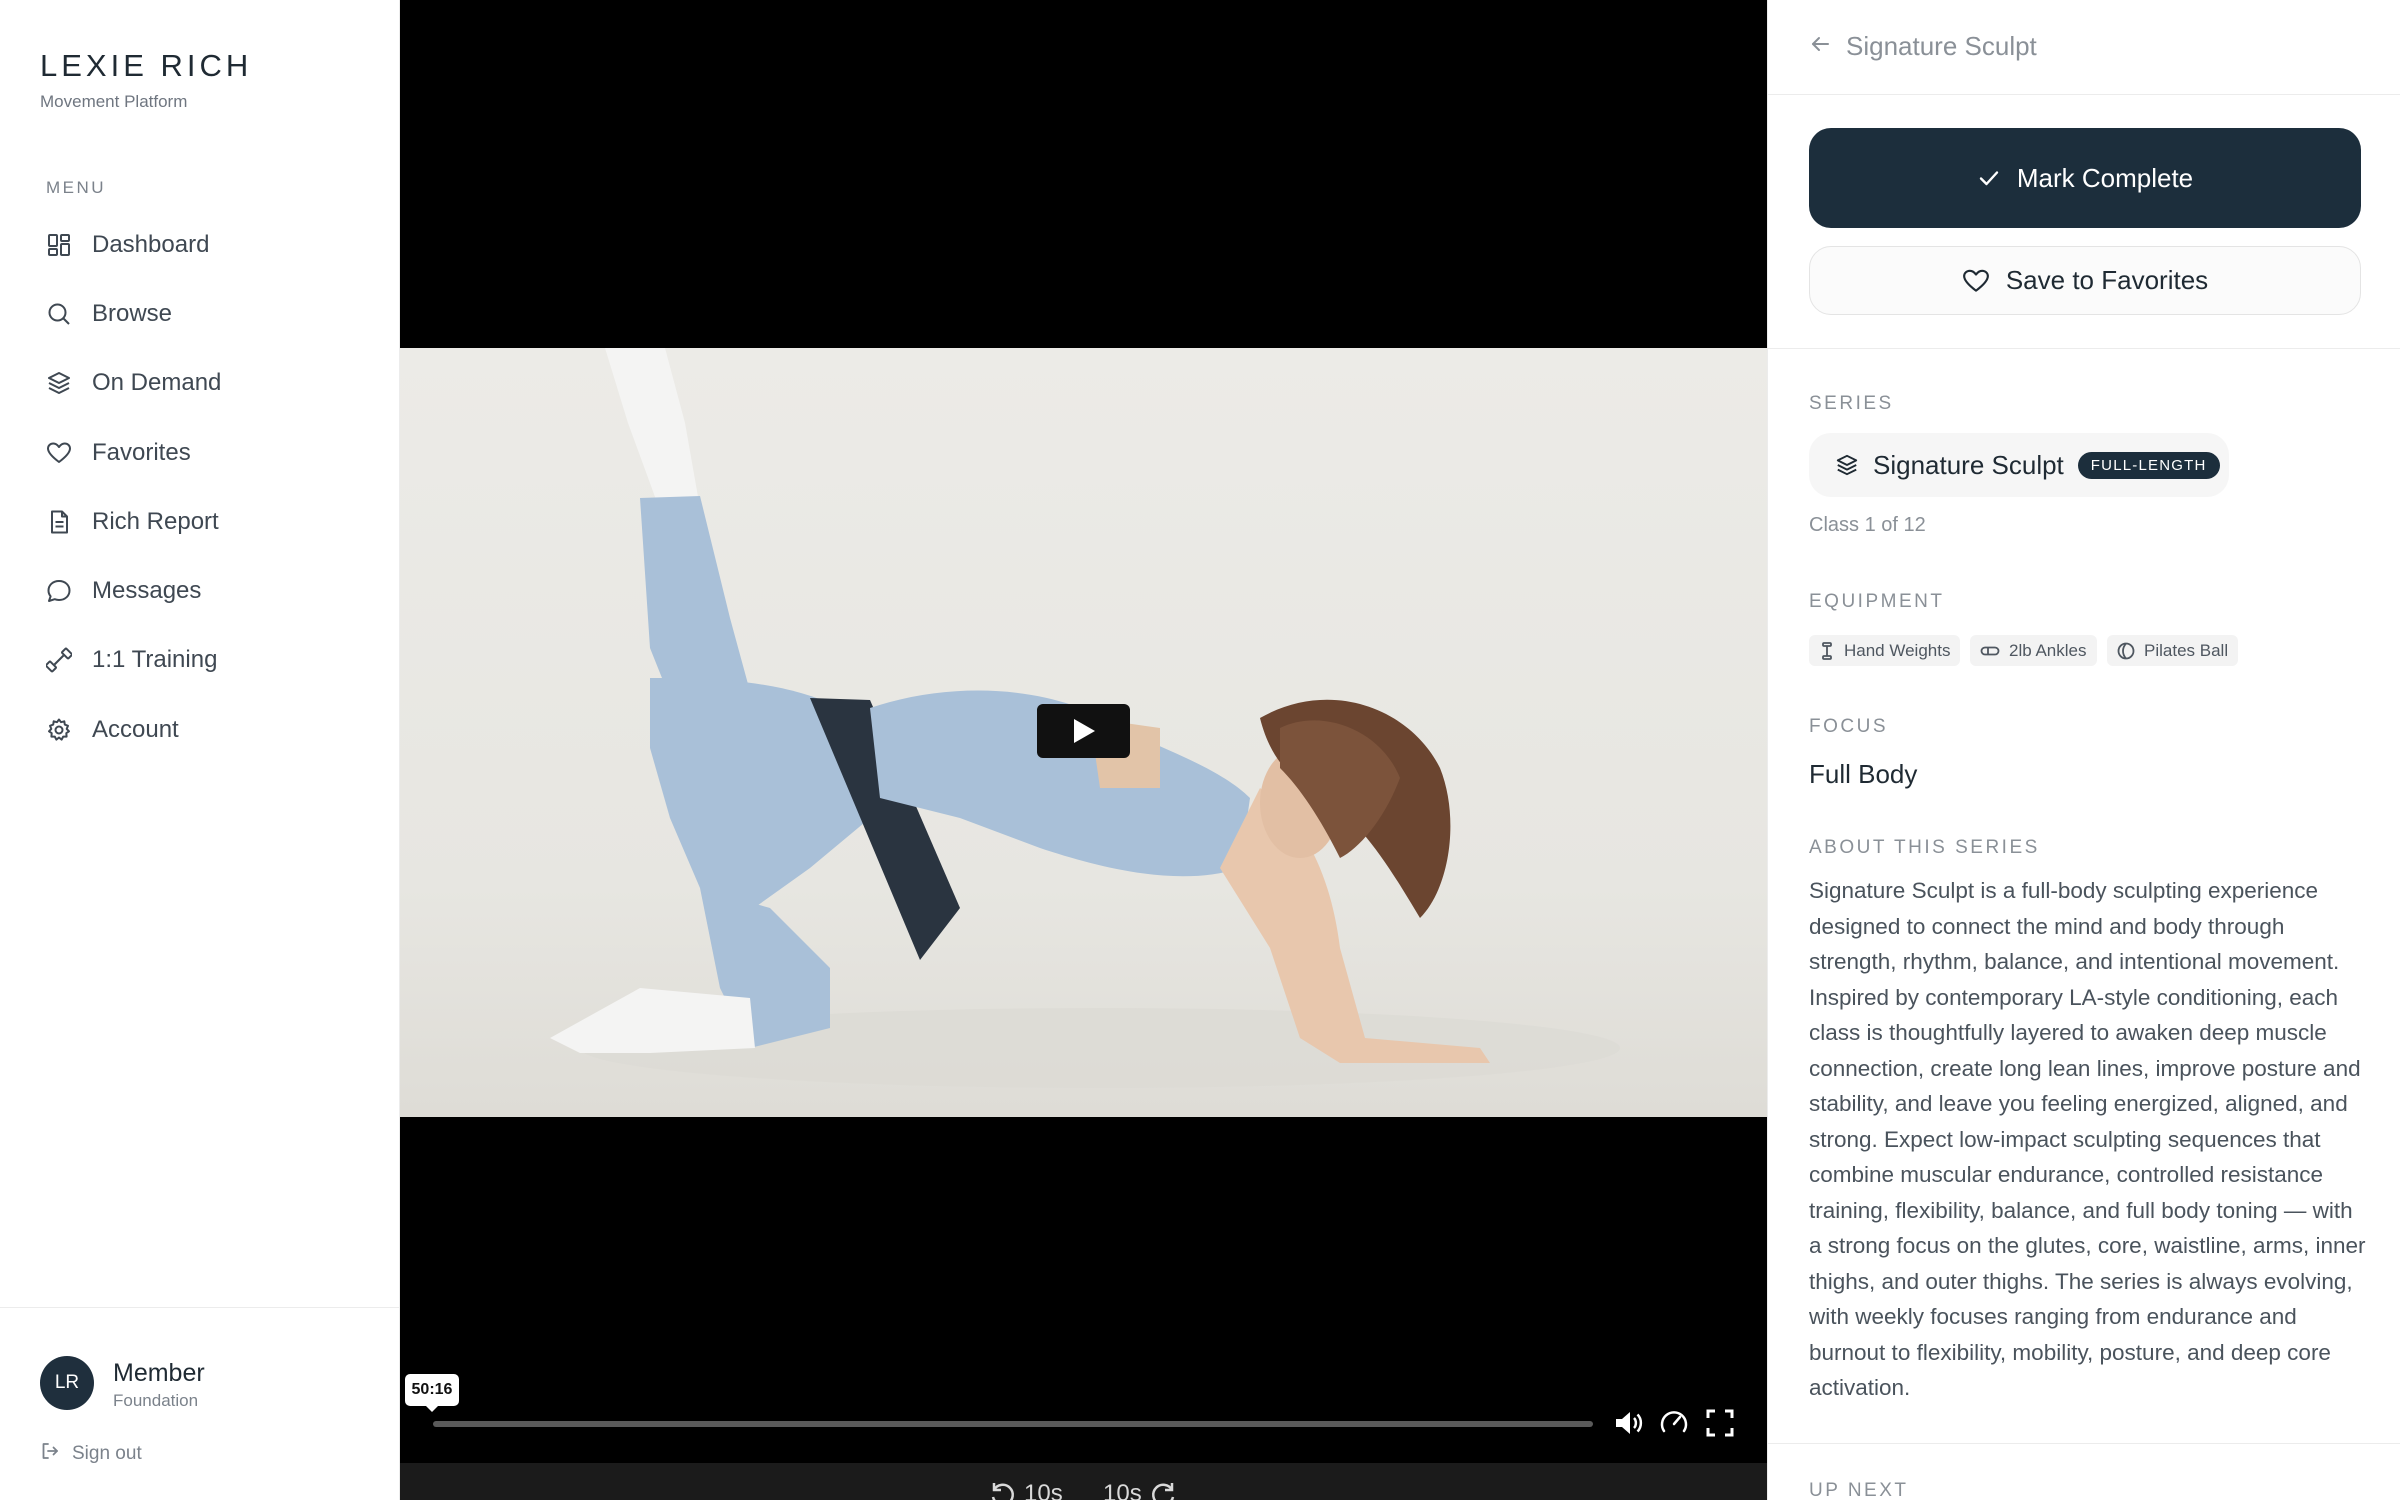 The image size is (2400, 1500). I want to click on forward-icon, so click(1162, 1491).